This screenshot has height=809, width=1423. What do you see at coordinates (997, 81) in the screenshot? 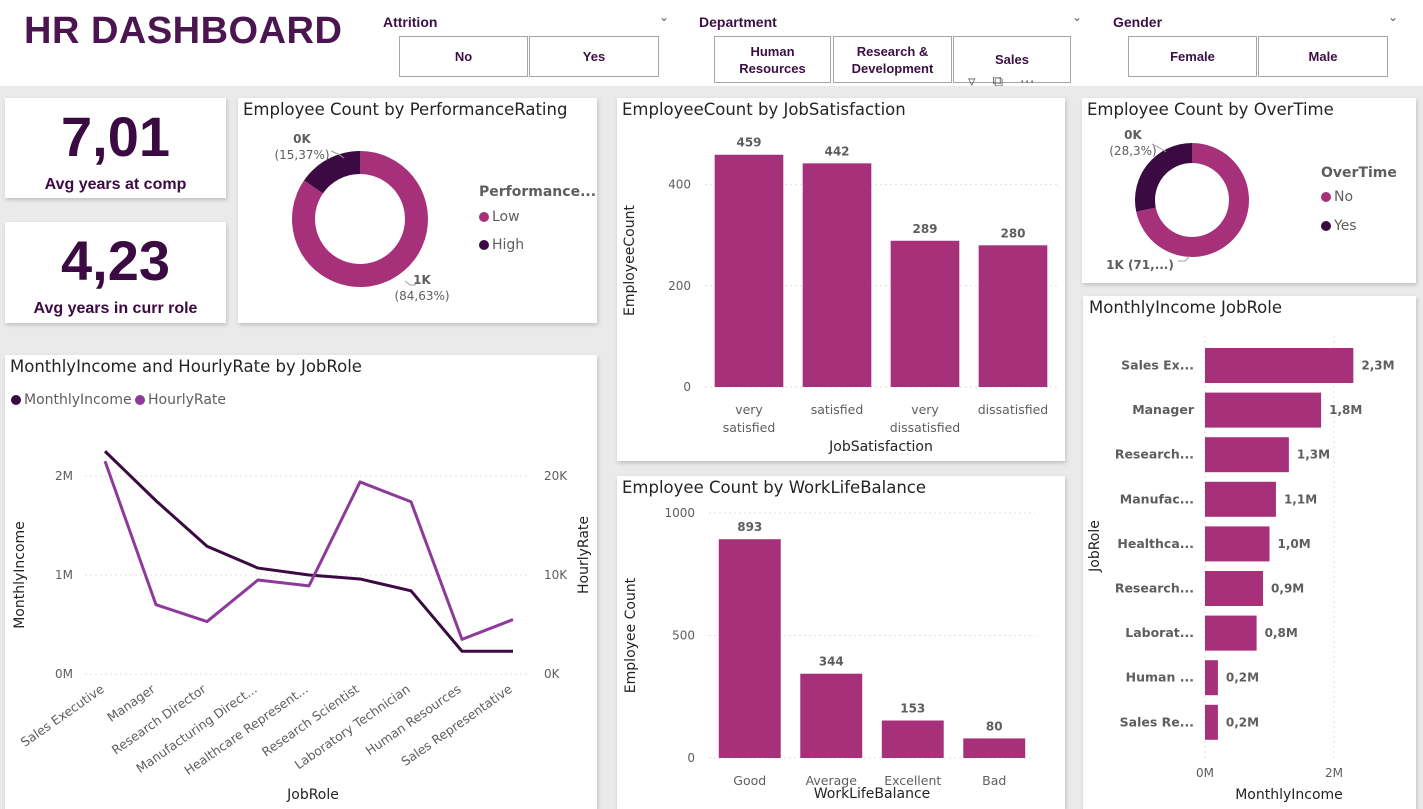
I see `focus-mode-icon: ⧉` at bounding box center [997, 81].